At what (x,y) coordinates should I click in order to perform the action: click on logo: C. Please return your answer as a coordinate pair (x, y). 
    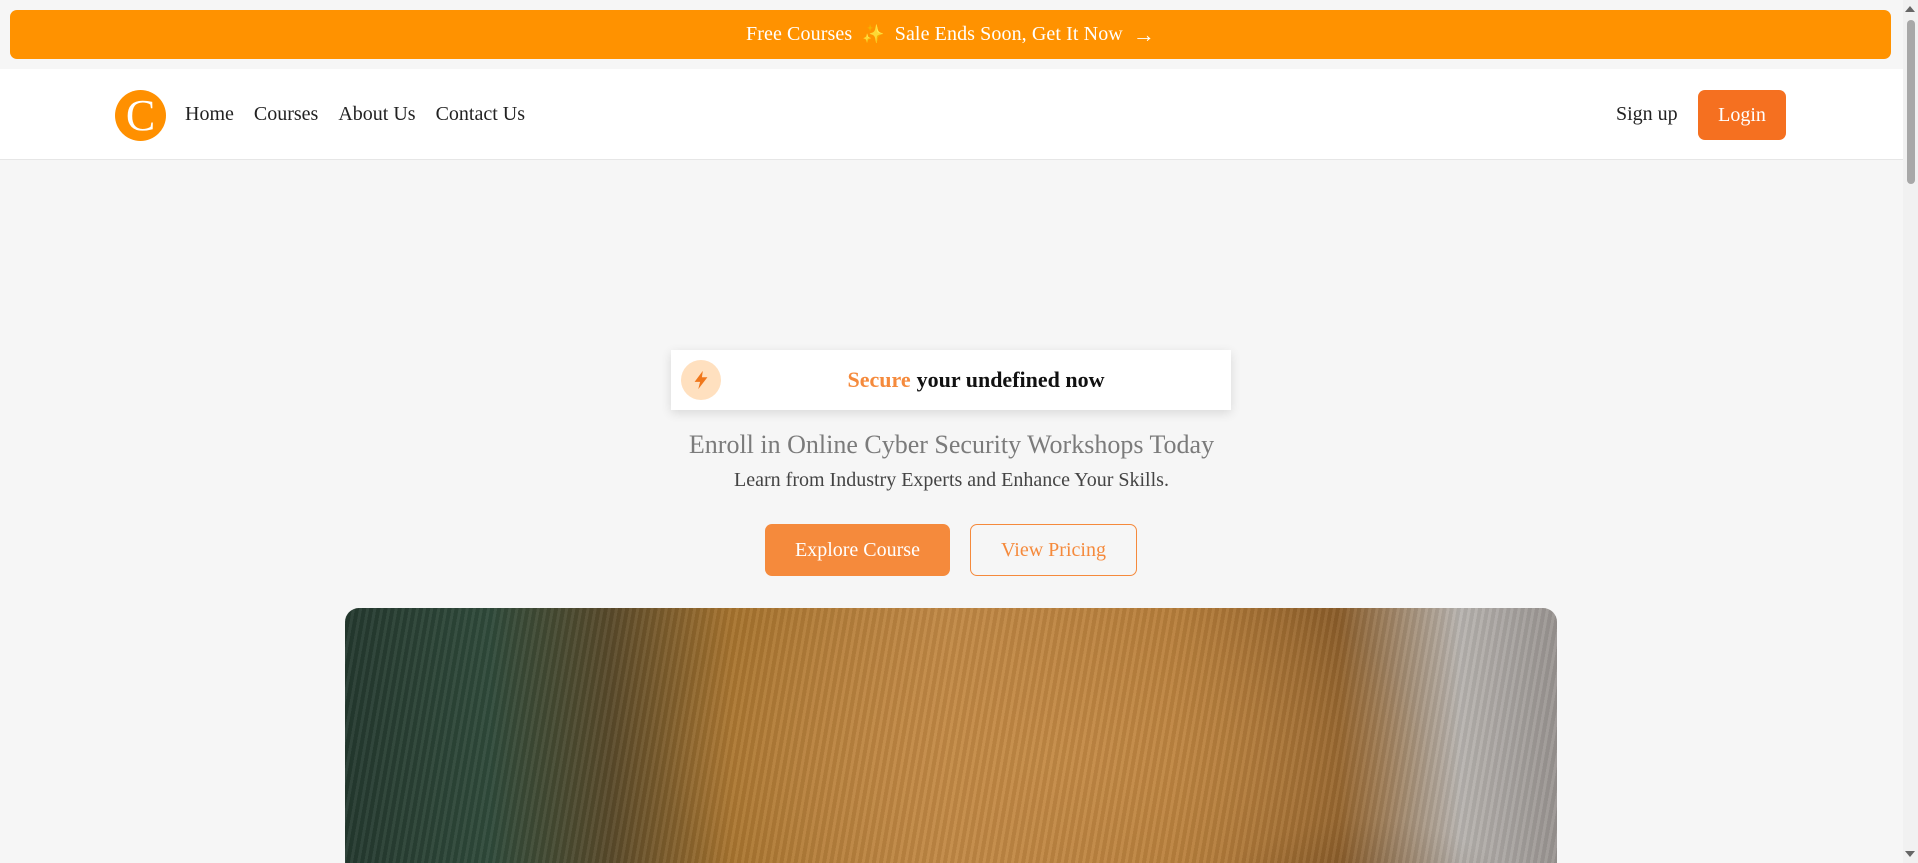
    Looking at the image, I should click on (140, 115).